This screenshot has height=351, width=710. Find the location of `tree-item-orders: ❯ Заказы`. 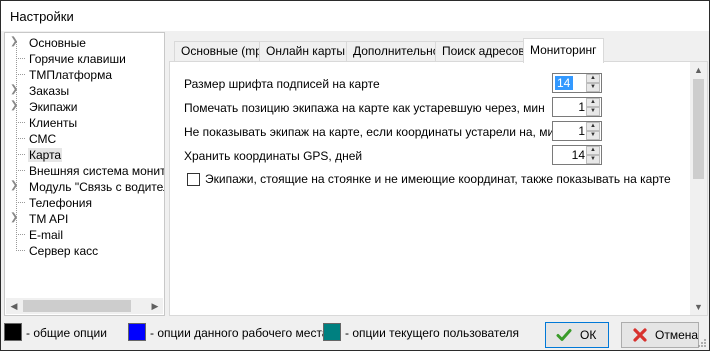

tree-item-orders: ❯ Заказы is located at coordinates (84, 91).